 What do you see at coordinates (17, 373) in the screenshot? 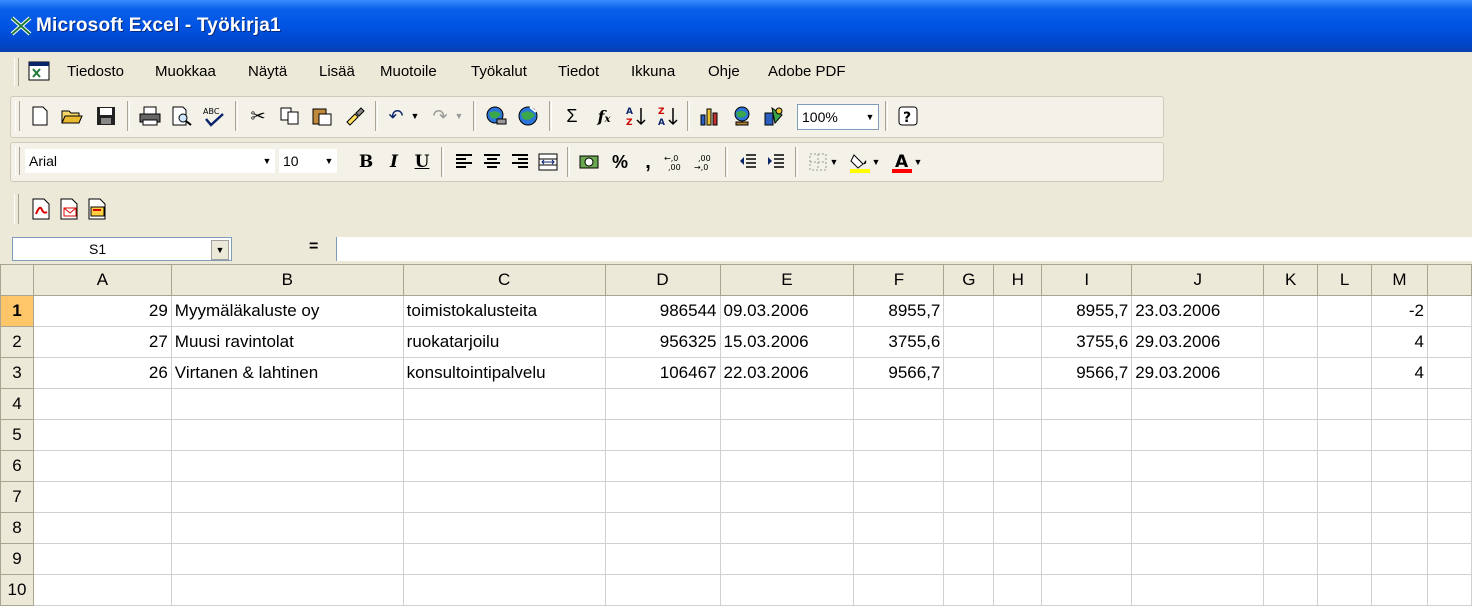
I see `row-header: 3` at bounding box center [17, 373].